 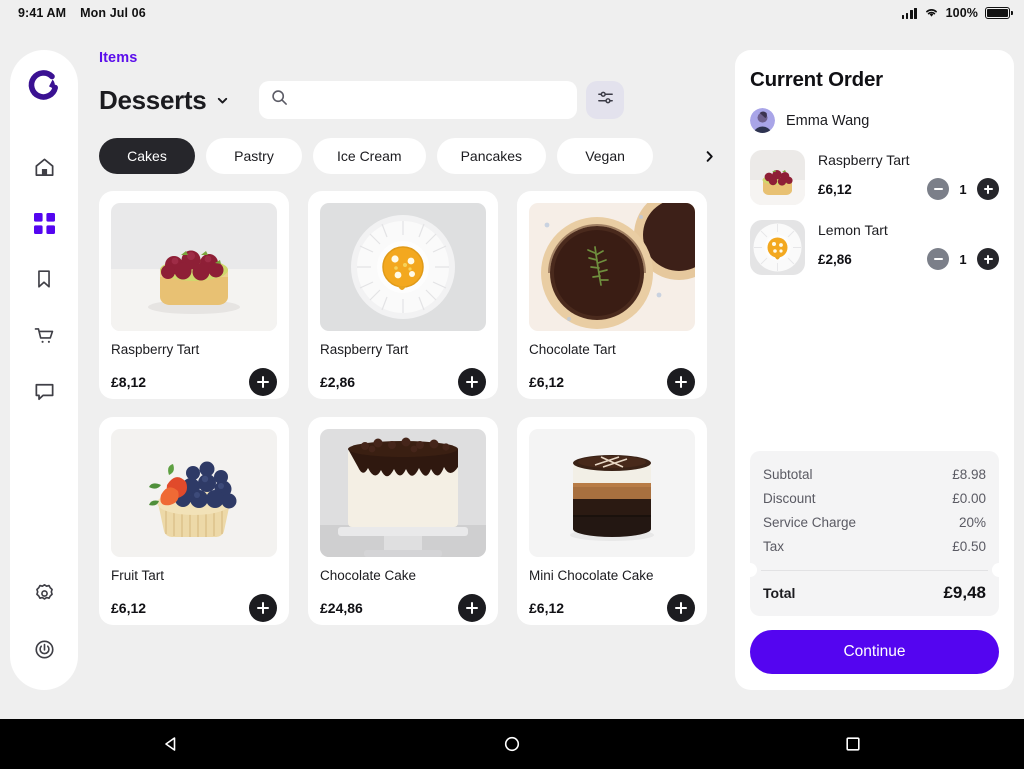 What do you see at coordinates (874, 475) in the screenshot?
I see `summary-row-subtotal: Subtotal £8.98` at bounding box center [874, 475].